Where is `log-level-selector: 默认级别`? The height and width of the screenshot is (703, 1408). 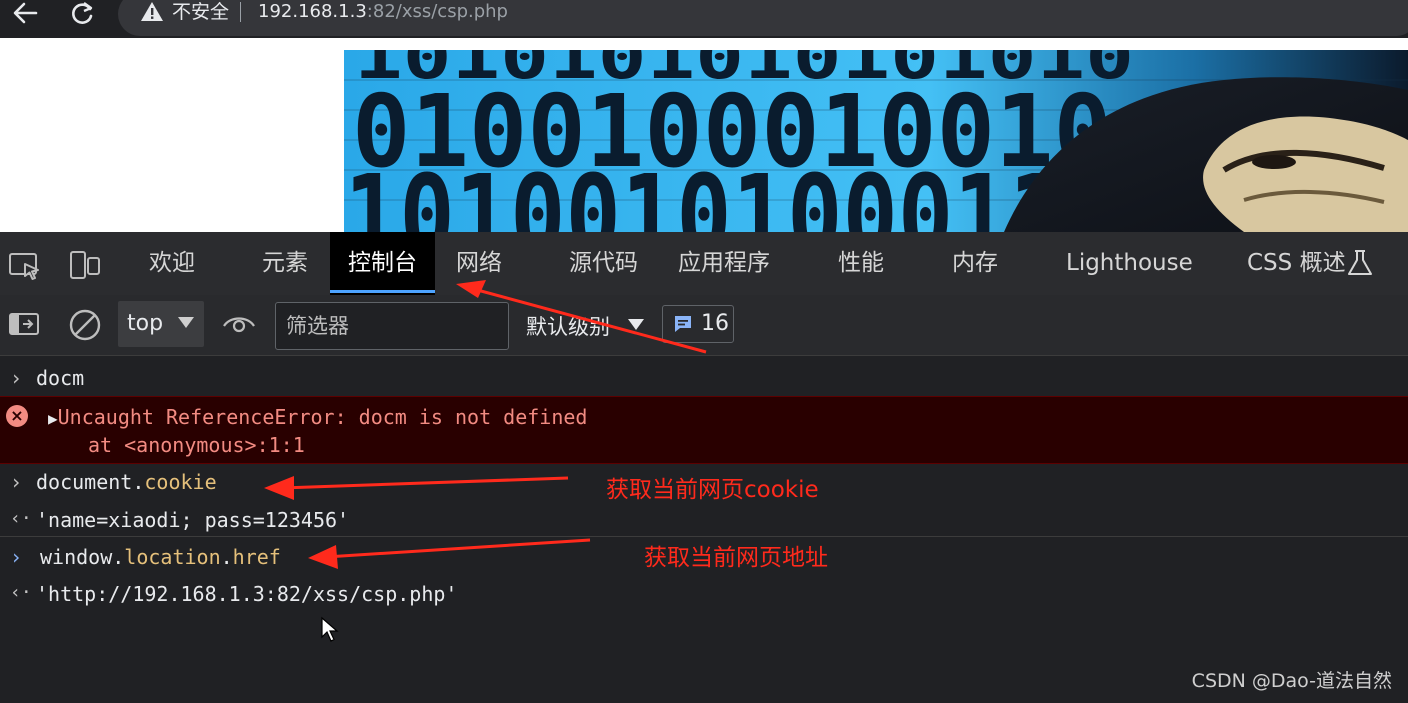
log-level-selector: 默认级别 is located at coordinates (568, 326).